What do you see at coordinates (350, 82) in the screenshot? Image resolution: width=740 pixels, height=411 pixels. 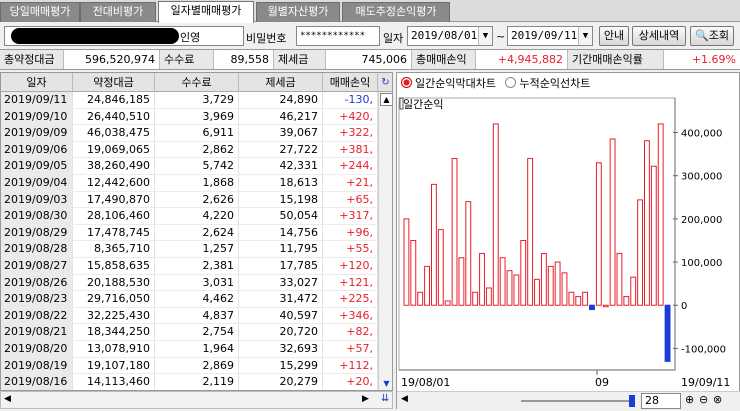 I see `header-pl: 매매손익` at bounding box center [350, 82].